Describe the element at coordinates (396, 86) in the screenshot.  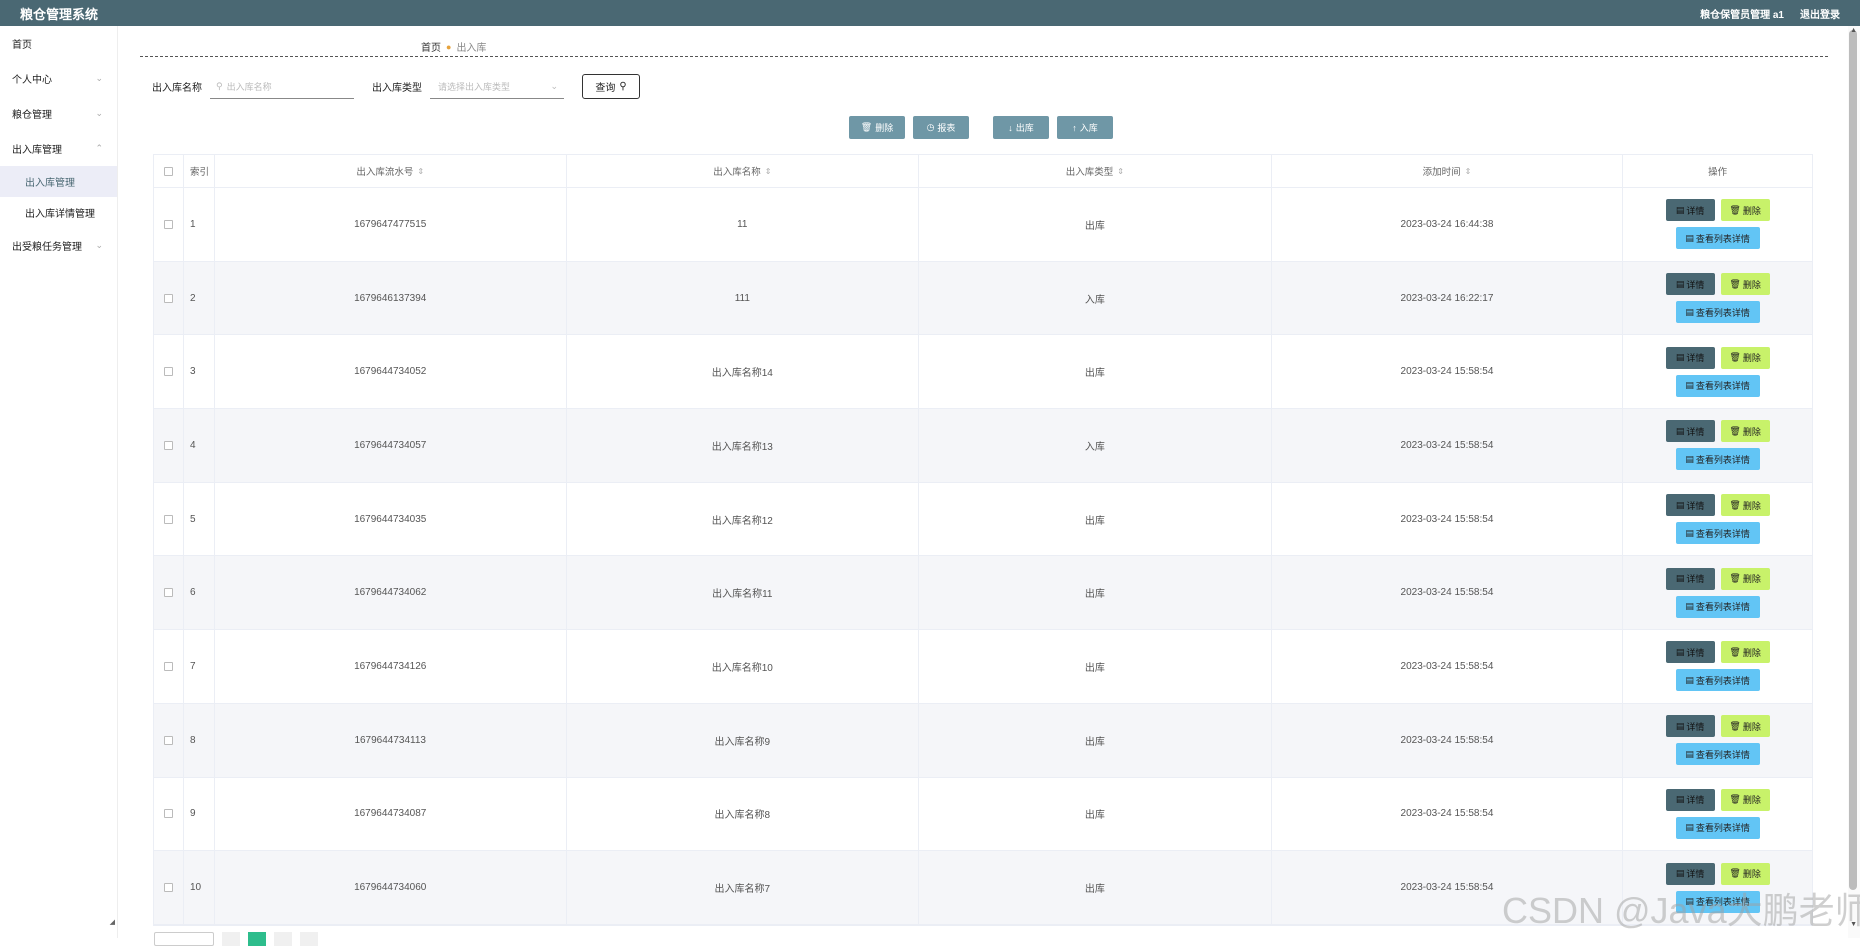
I see `filter-bar: 出入库名称 ⚲ 出入库名称 出入库类型 请选择出入库类型 ⌄ 查询 ⚲` at that location.